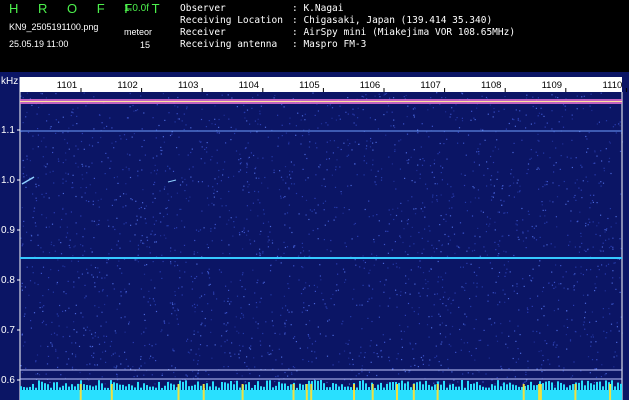  I want to click on station-info-key: Receiver, so click(203, 32).